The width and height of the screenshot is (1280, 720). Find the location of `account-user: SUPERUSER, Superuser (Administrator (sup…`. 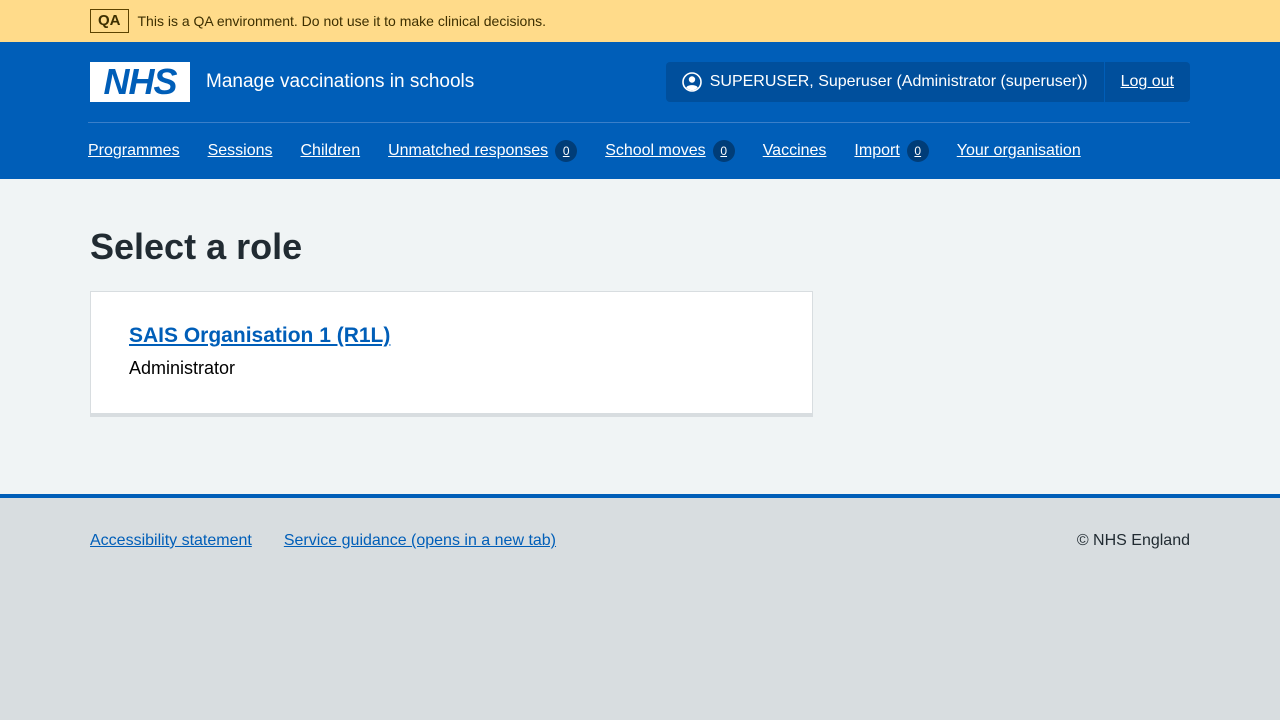

account-user: SUPERUSER, Superuser (Administrator (sup… is located at coordinates (885, 82).